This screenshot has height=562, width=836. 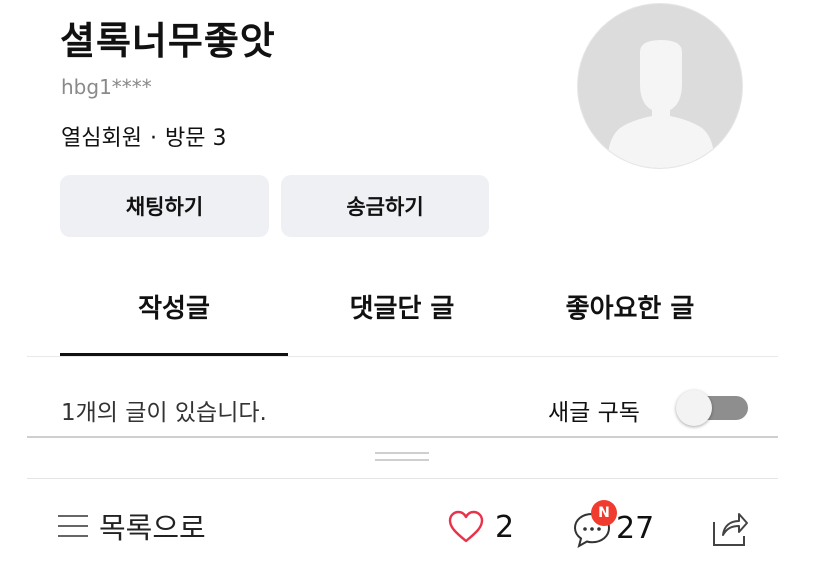 What do you see at coordinates (402, 453) in the screenshot?
I see `drag-handle-line-top` at bounding box center [402, 453].